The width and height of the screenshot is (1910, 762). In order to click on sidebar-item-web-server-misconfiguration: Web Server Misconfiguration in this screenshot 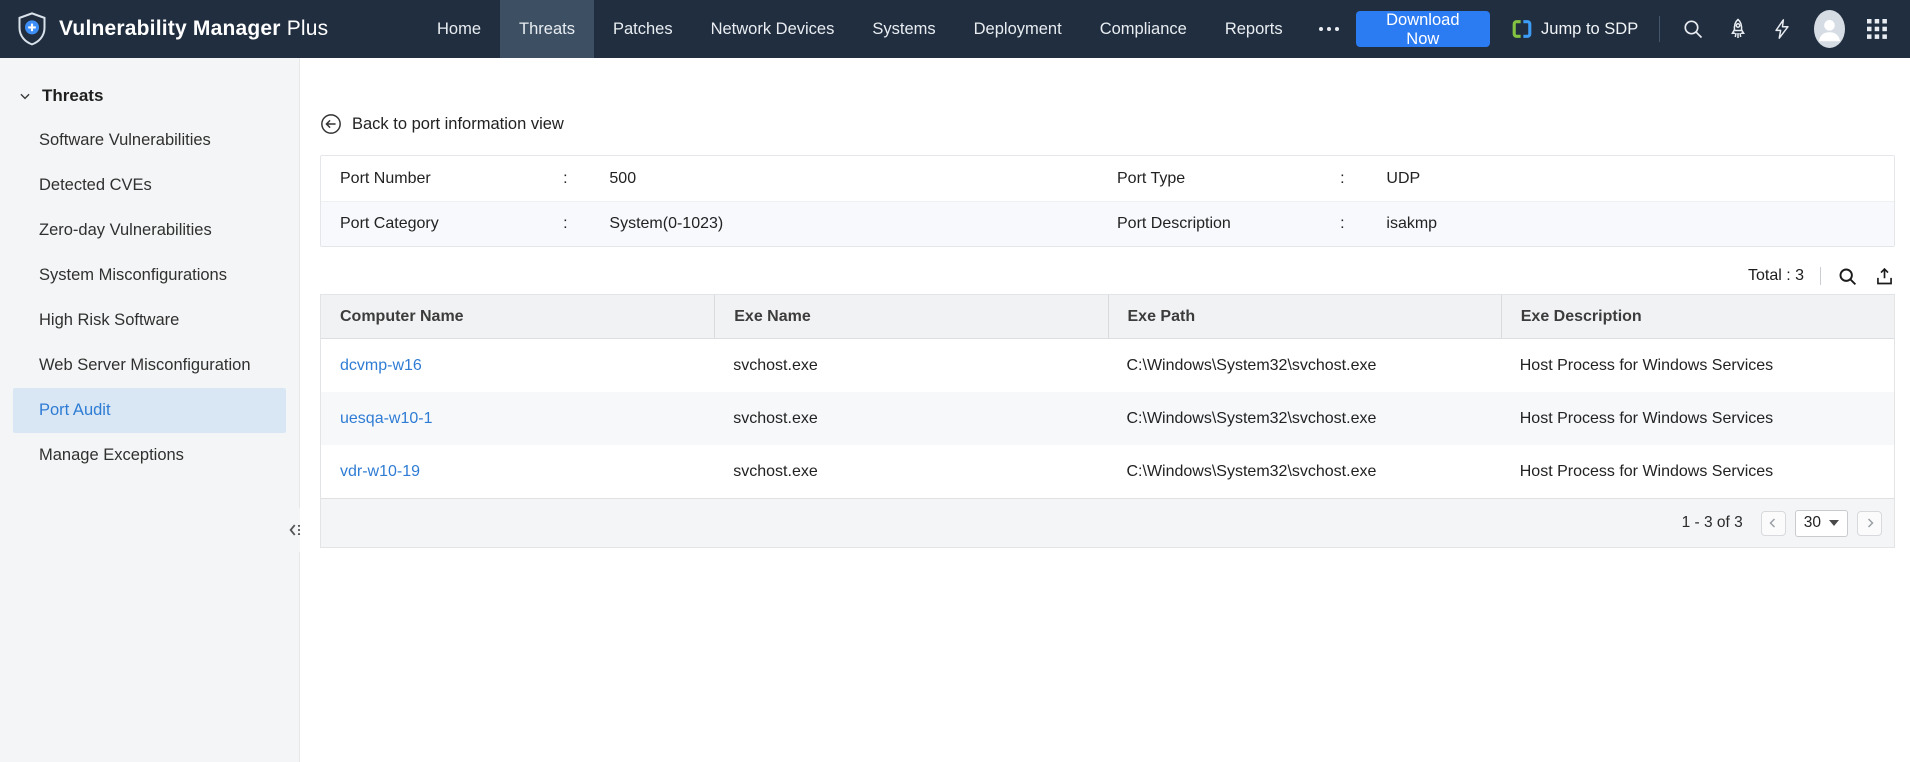, I will do `click(149, 365)`.